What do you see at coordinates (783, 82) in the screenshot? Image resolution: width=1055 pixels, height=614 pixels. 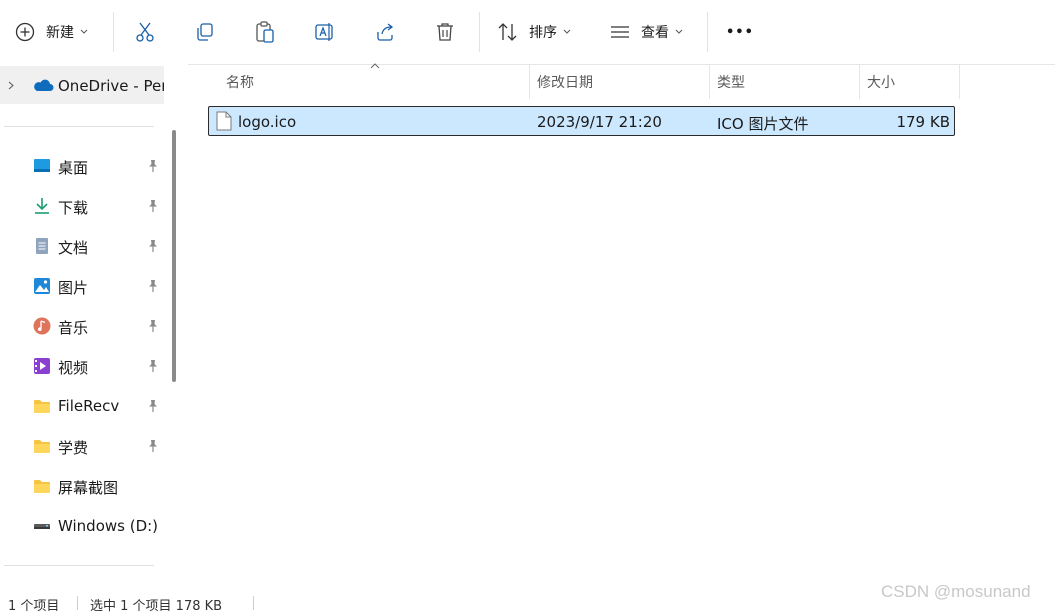 I see `column-header-type: 类型` at bounding box center [783, 82].